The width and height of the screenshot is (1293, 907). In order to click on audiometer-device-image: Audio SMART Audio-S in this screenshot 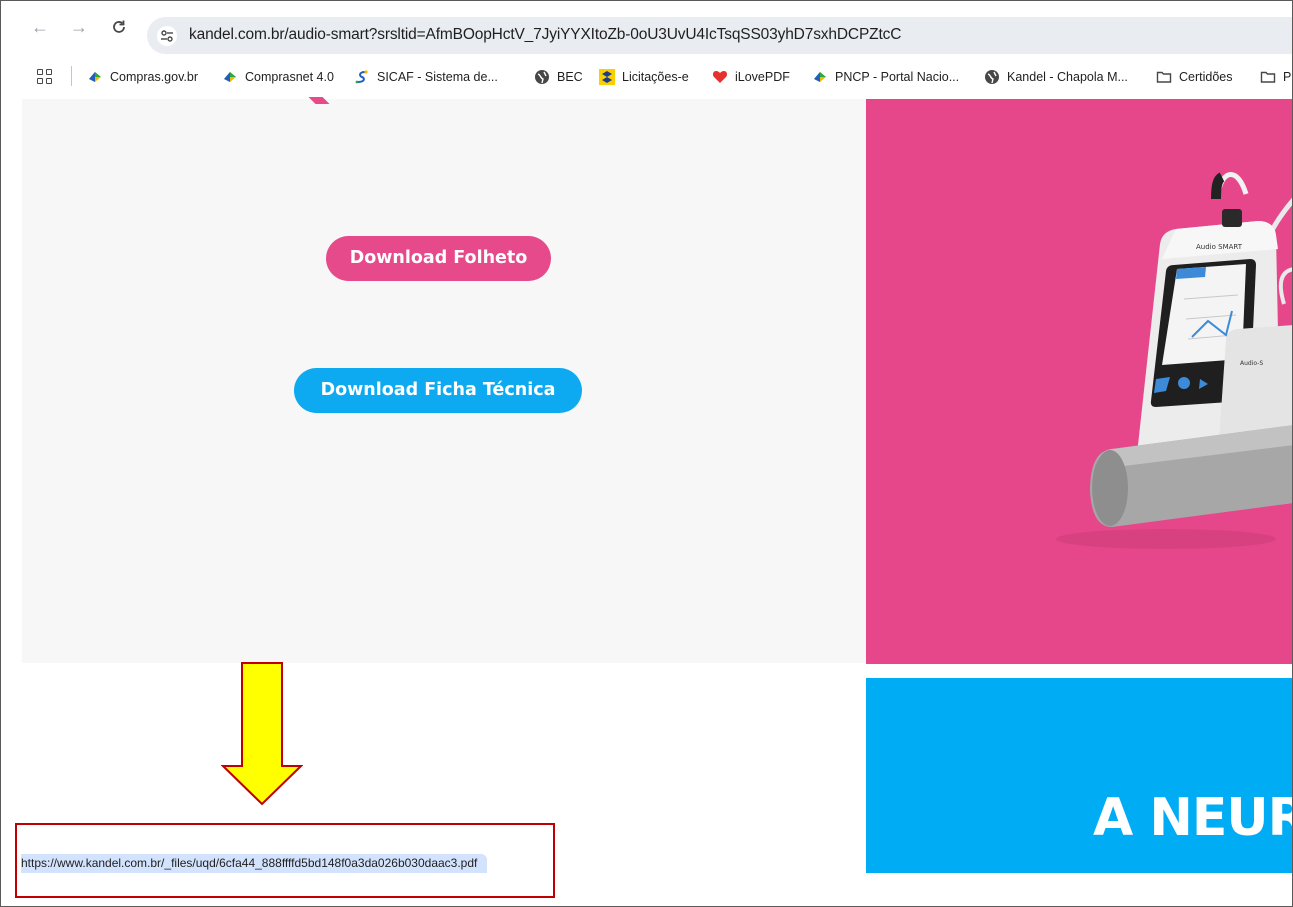, I will do `click(1174, 360)`.